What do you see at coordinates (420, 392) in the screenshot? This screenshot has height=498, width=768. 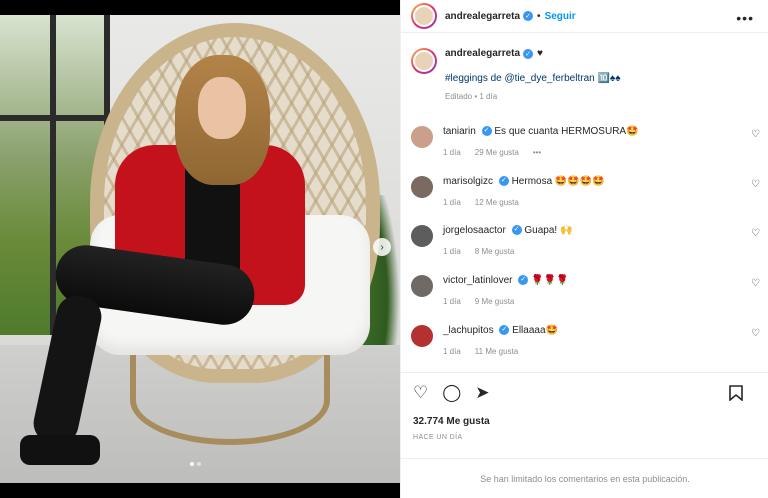 I see `like-heart-icon: ♡` at bounding box center [420, 392].